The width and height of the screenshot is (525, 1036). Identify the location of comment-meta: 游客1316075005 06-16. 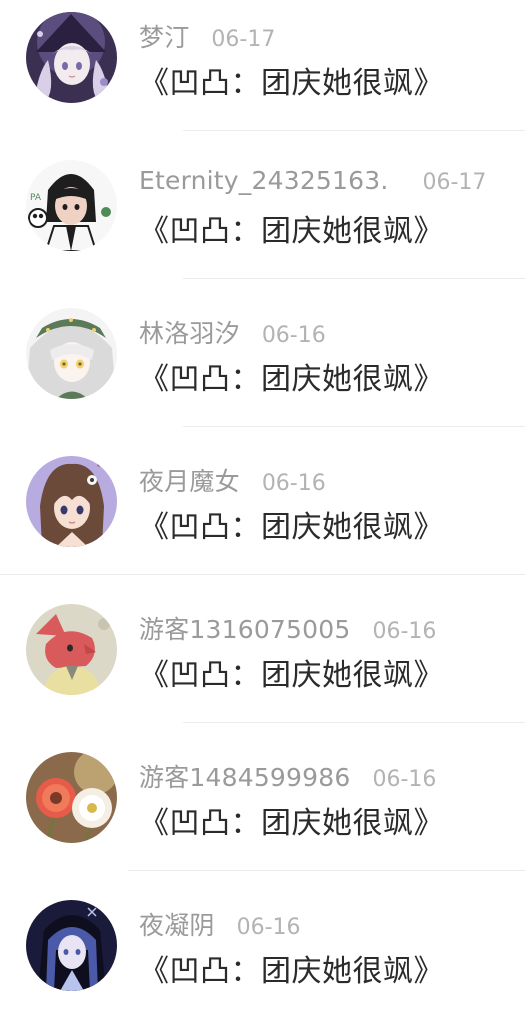
(287, 627).